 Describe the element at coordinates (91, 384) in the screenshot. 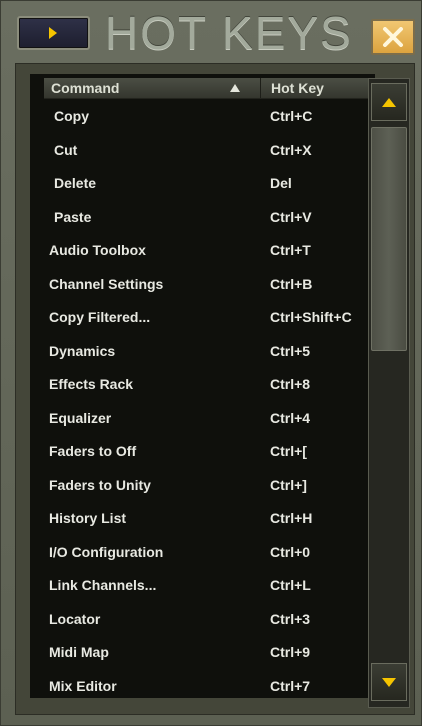

I see `command-label: Effects Rack` at that location.